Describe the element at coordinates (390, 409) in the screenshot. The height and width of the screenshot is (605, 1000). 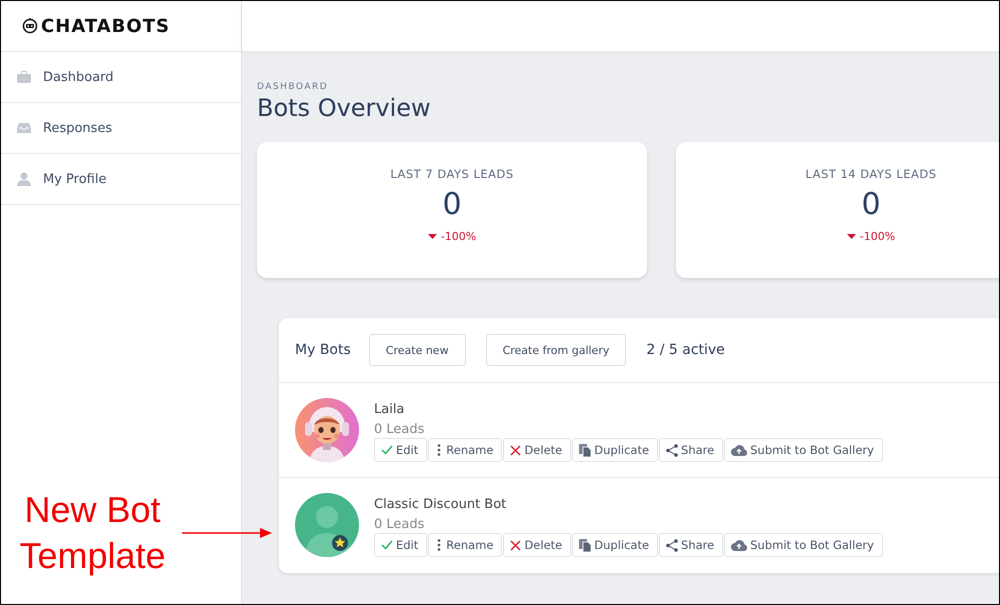
I see `bot-name: Laila` at that location.